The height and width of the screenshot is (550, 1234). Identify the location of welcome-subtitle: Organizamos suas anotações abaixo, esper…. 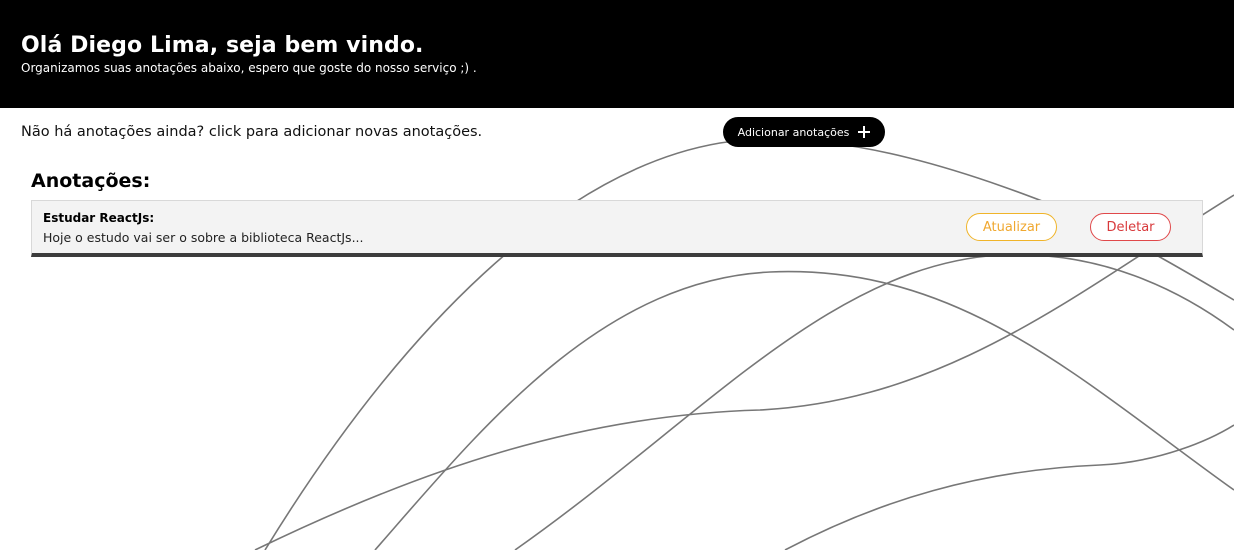
(249, 68).